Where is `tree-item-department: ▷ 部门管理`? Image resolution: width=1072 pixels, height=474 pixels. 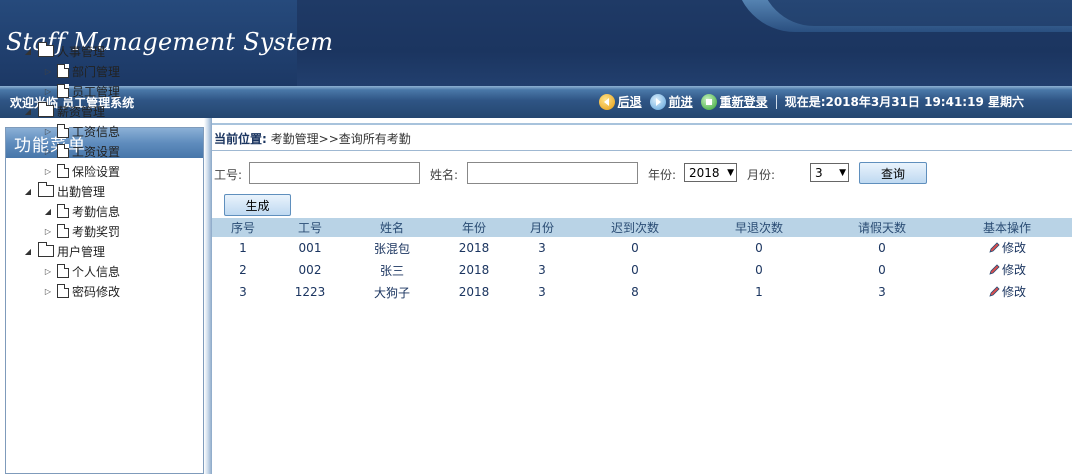 tree-item-department: ▷ 部门管理 is located at coordinates (71, 71).